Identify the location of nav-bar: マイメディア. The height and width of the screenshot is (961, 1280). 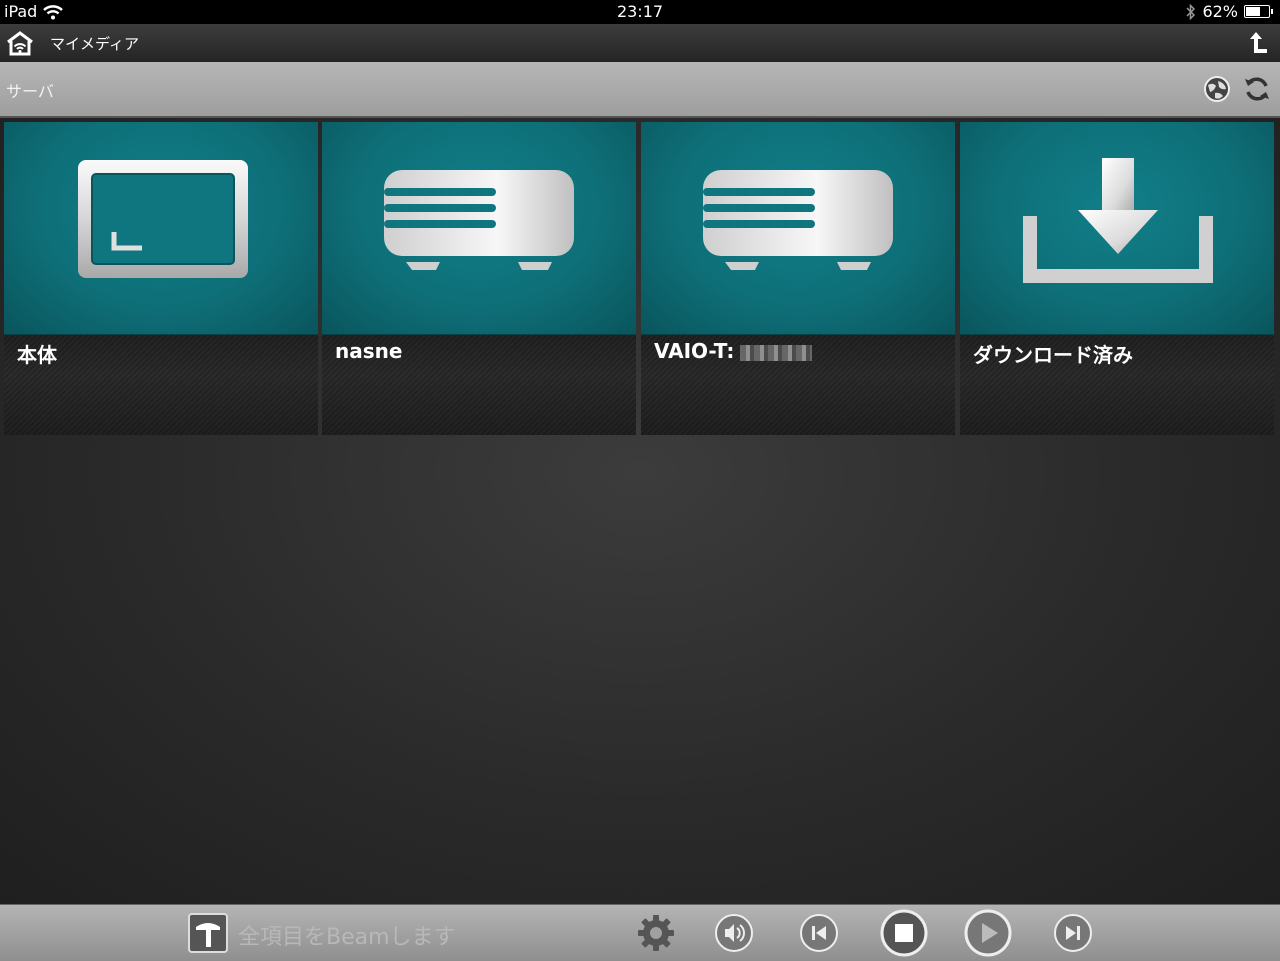
(640, 43).